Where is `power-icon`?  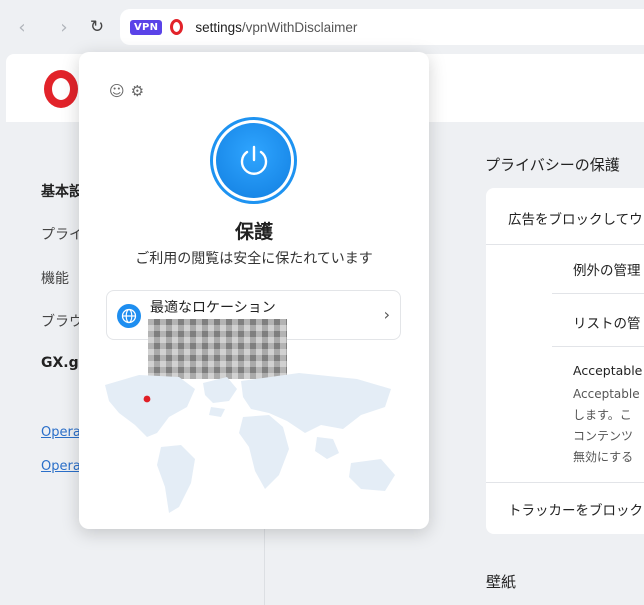
power-icon is located at coordinates (253, 160).